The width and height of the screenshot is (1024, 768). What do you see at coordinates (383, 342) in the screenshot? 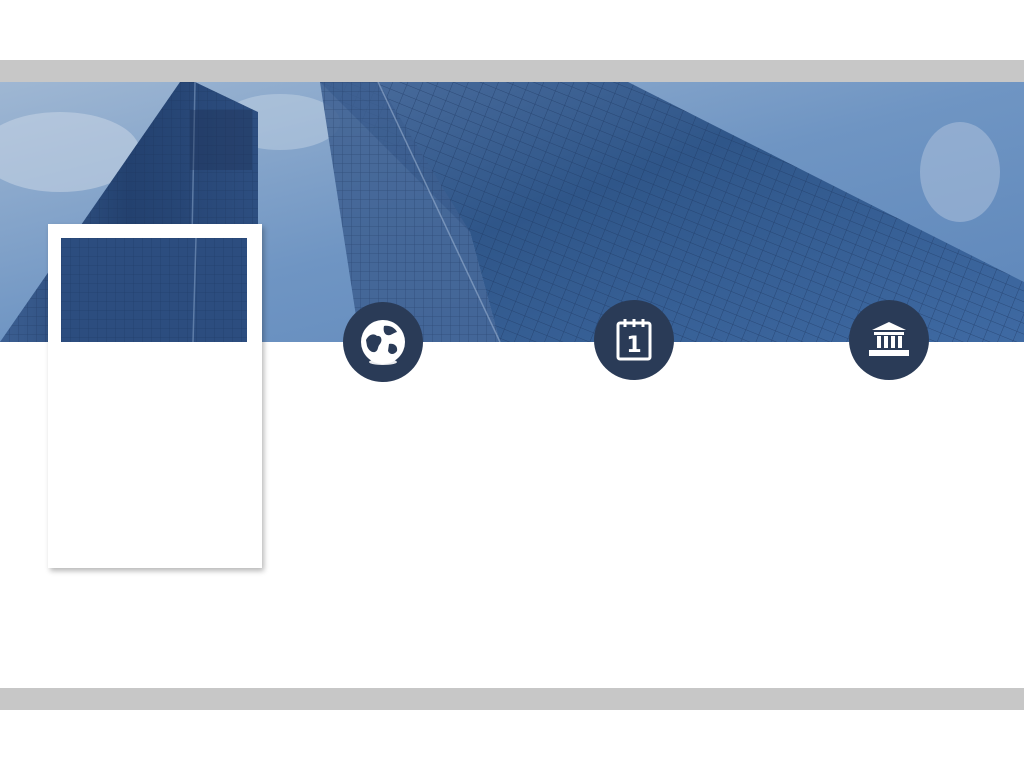
I see `globe-icon` at bounding box center [383, 342].